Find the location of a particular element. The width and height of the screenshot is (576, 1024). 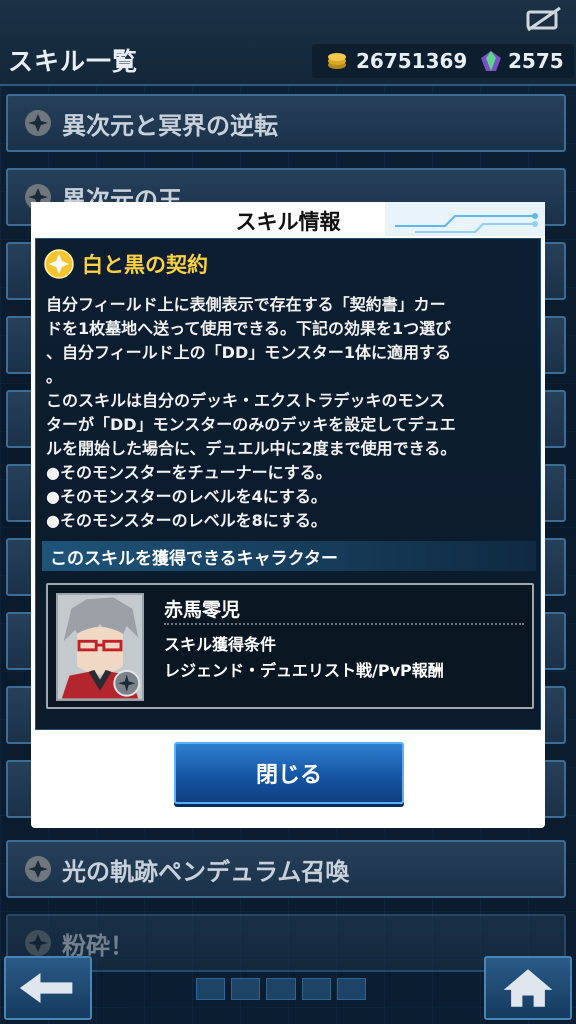

gold-coin-icon is located at coordinates (337, 61).